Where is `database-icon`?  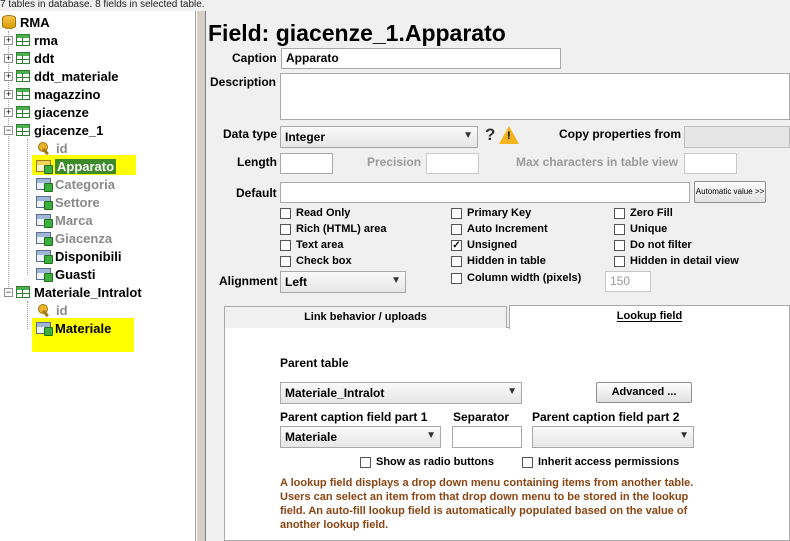
database-icon is located at coordinates (9, 22).